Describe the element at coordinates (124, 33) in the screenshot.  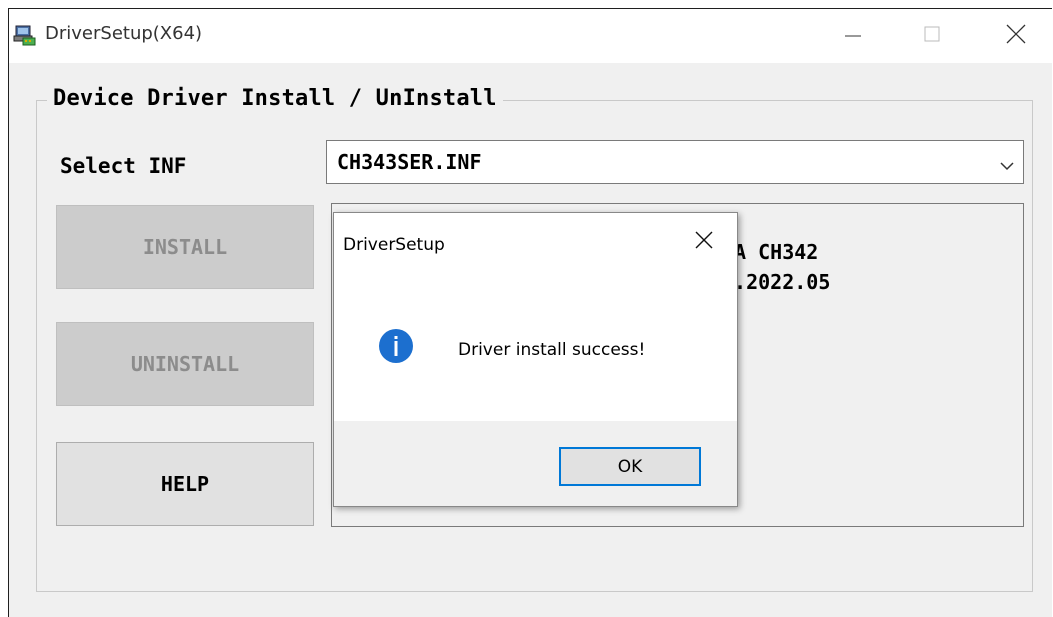
I see `window-title: DriverSetup(X64)` at that location.